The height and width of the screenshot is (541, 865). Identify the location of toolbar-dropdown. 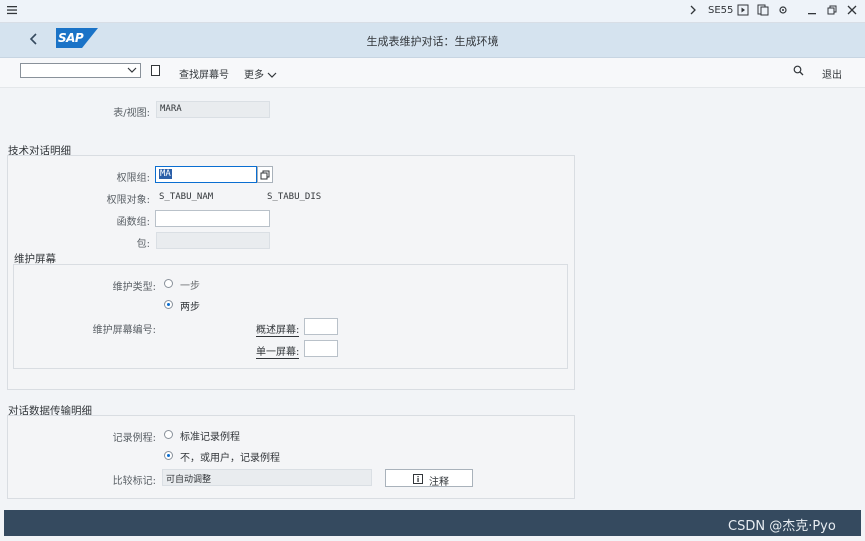
(80, 70).